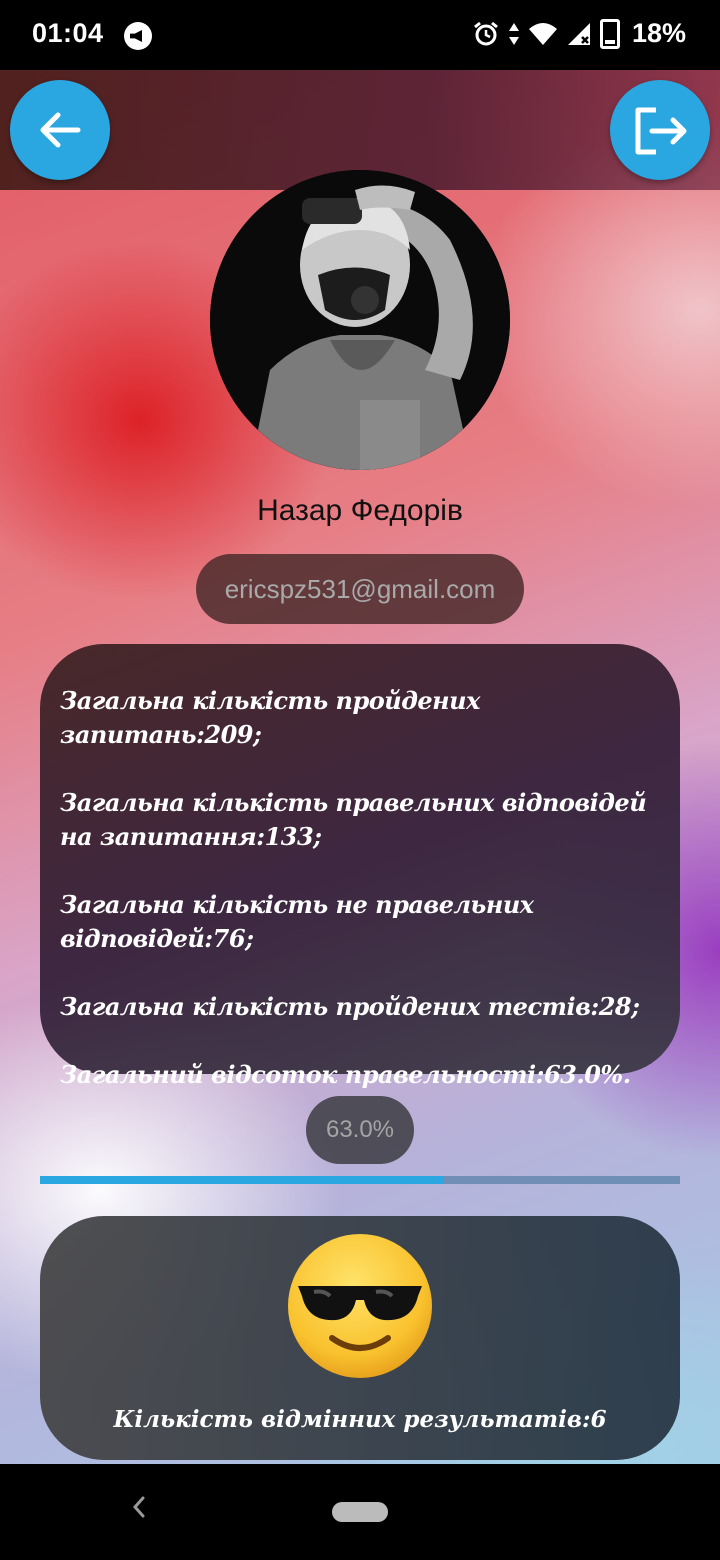  What do you see at coordinates (68, 33) in the screenshot?
I see `status-time: 01:04` at bounding box center [68, 33].